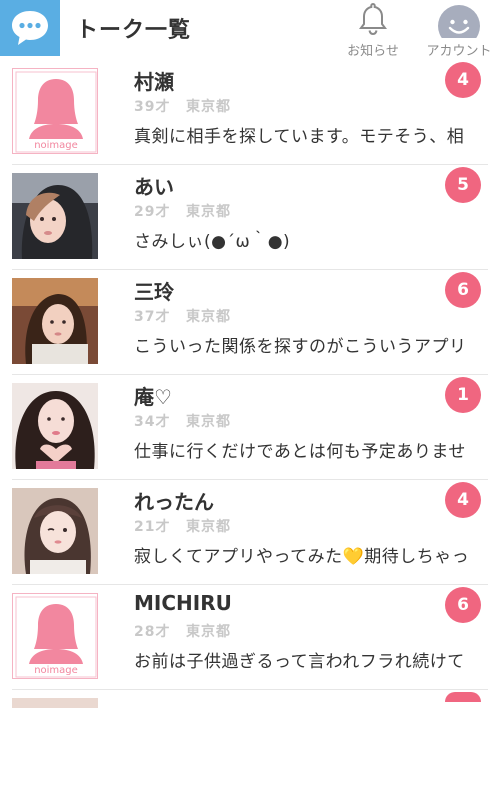  I want to click on talk-last-message: こういった関係を探すのがこういうアプリ, so click(300, 347).